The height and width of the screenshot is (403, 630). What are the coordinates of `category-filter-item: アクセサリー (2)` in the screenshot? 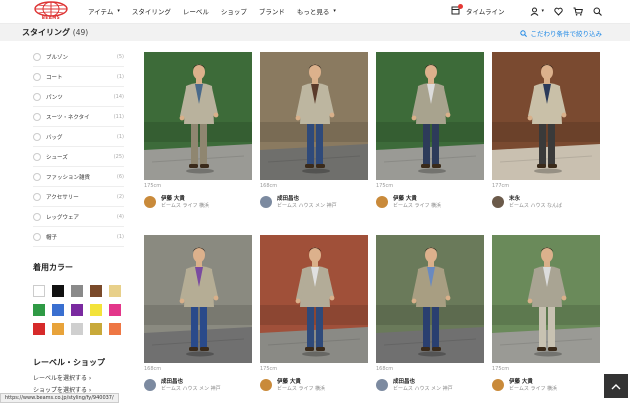 It's located at (78, 197).